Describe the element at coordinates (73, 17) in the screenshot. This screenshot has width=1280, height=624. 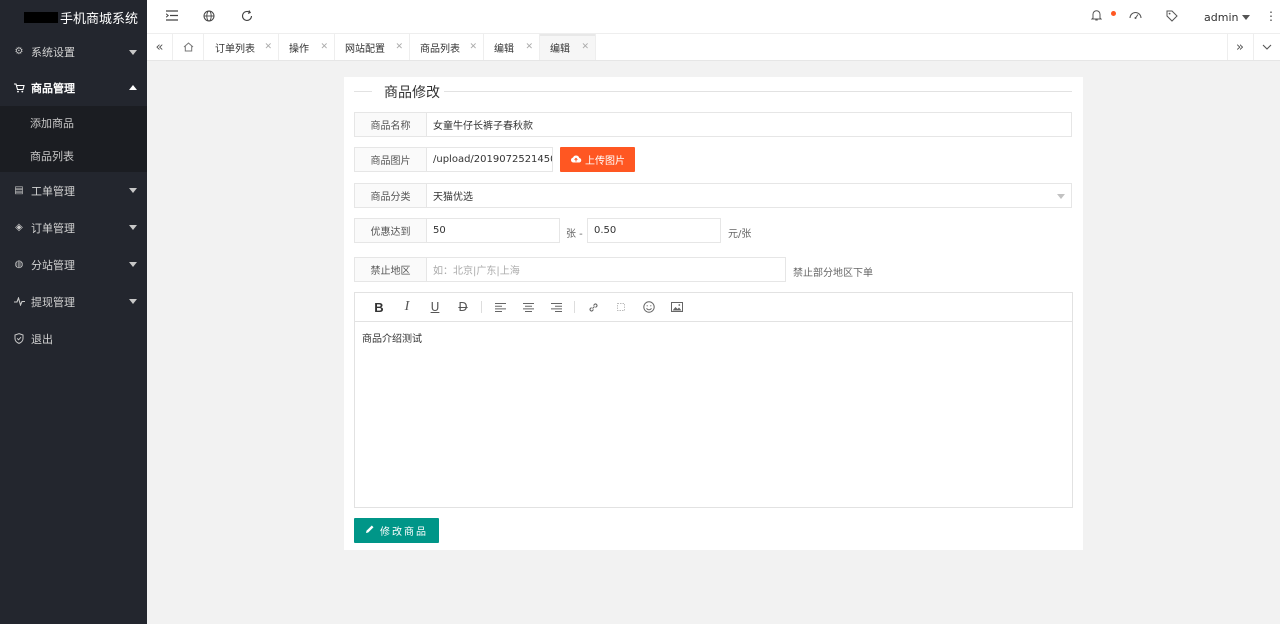
I see `app-logo: 手机商城系统` at that location.